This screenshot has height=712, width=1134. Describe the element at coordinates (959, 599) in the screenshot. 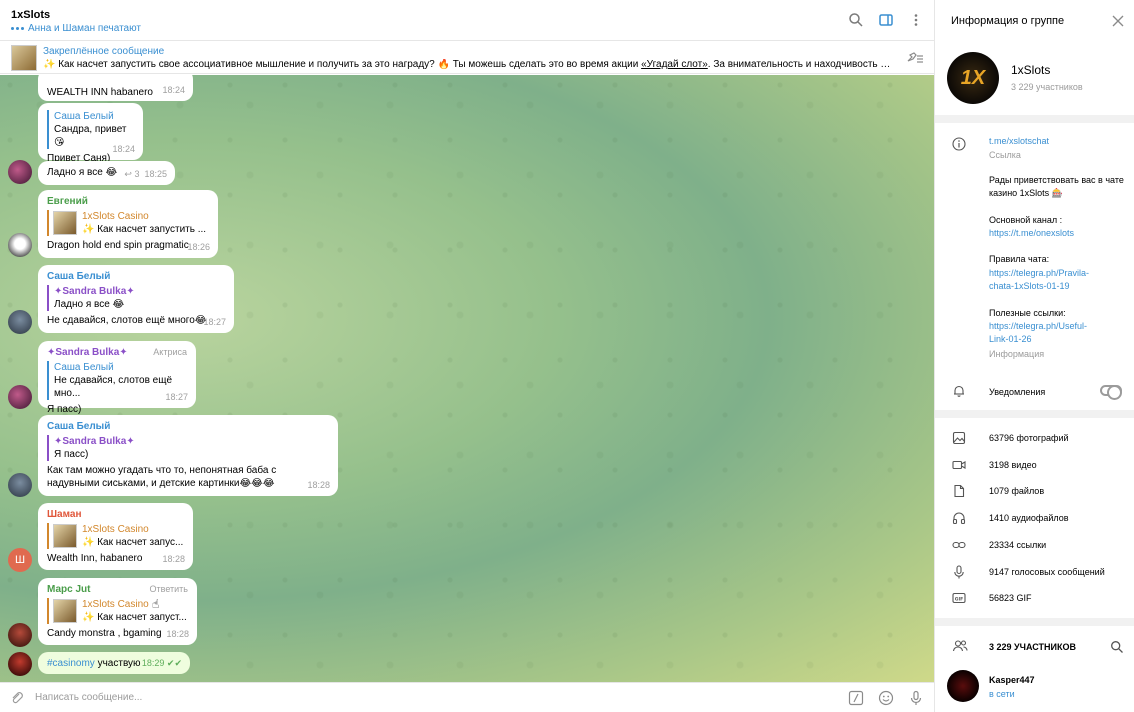

I see `svg-text: GIF` at that location.